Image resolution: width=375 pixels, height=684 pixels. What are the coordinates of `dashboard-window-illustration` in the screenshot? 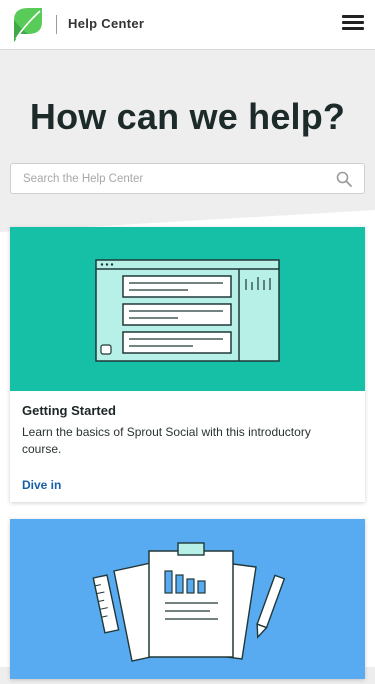 It's located at (187, 310).